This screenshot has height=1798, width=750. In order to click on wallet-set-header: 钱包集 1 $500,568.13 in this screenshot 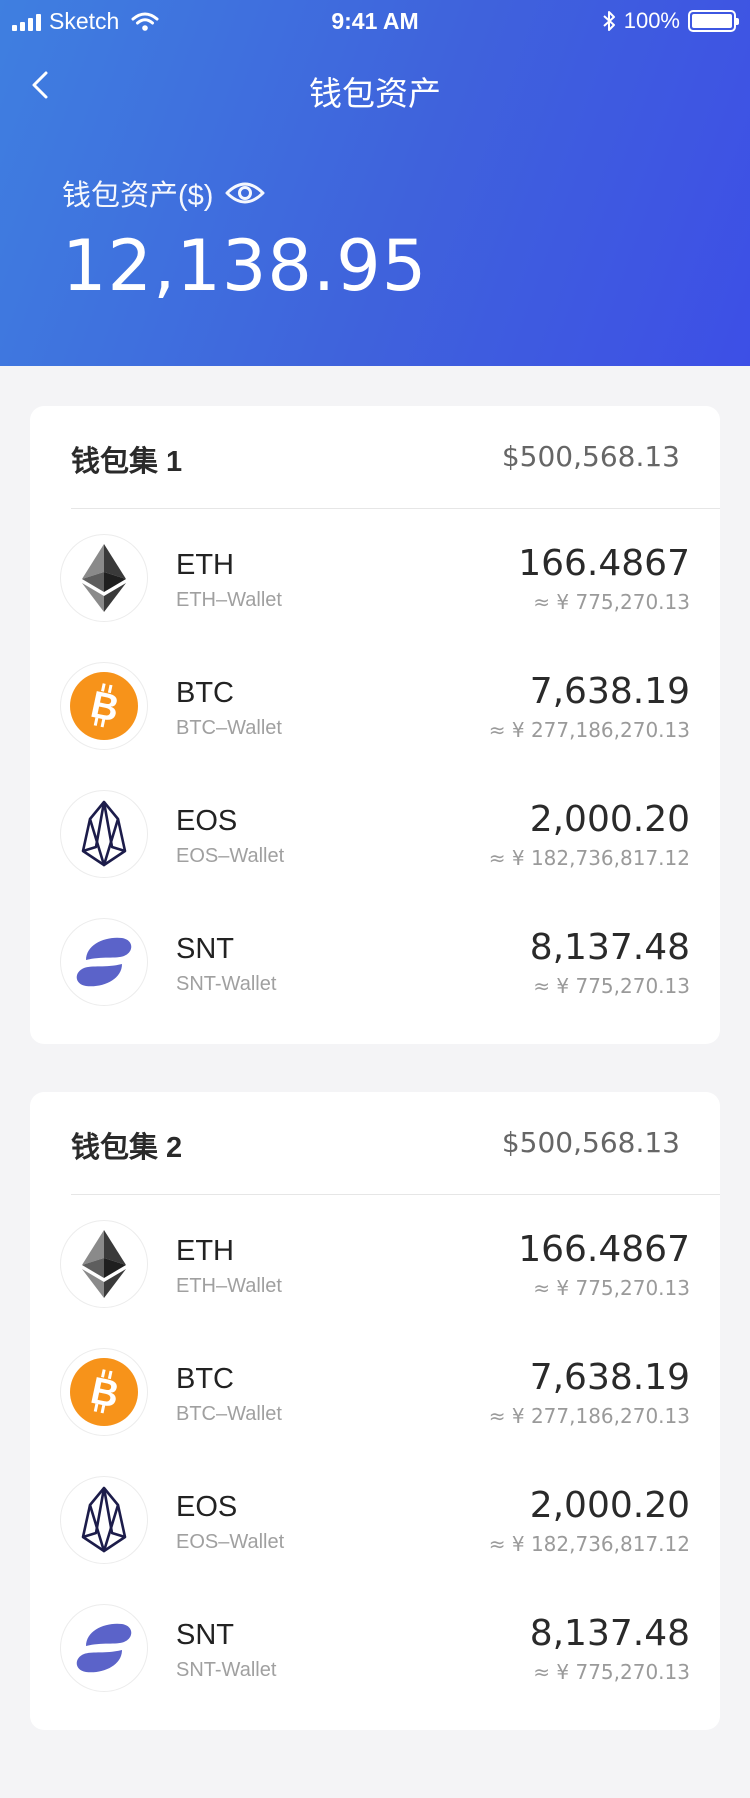, I will do `click(375, 457)`.